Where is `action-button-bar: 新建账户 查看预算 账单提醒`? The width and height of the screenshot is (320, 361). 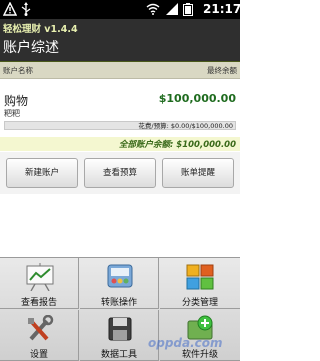 action-button-bar: 新建账户 查看预算 账单提醒 is located at coordinates (120, 173).